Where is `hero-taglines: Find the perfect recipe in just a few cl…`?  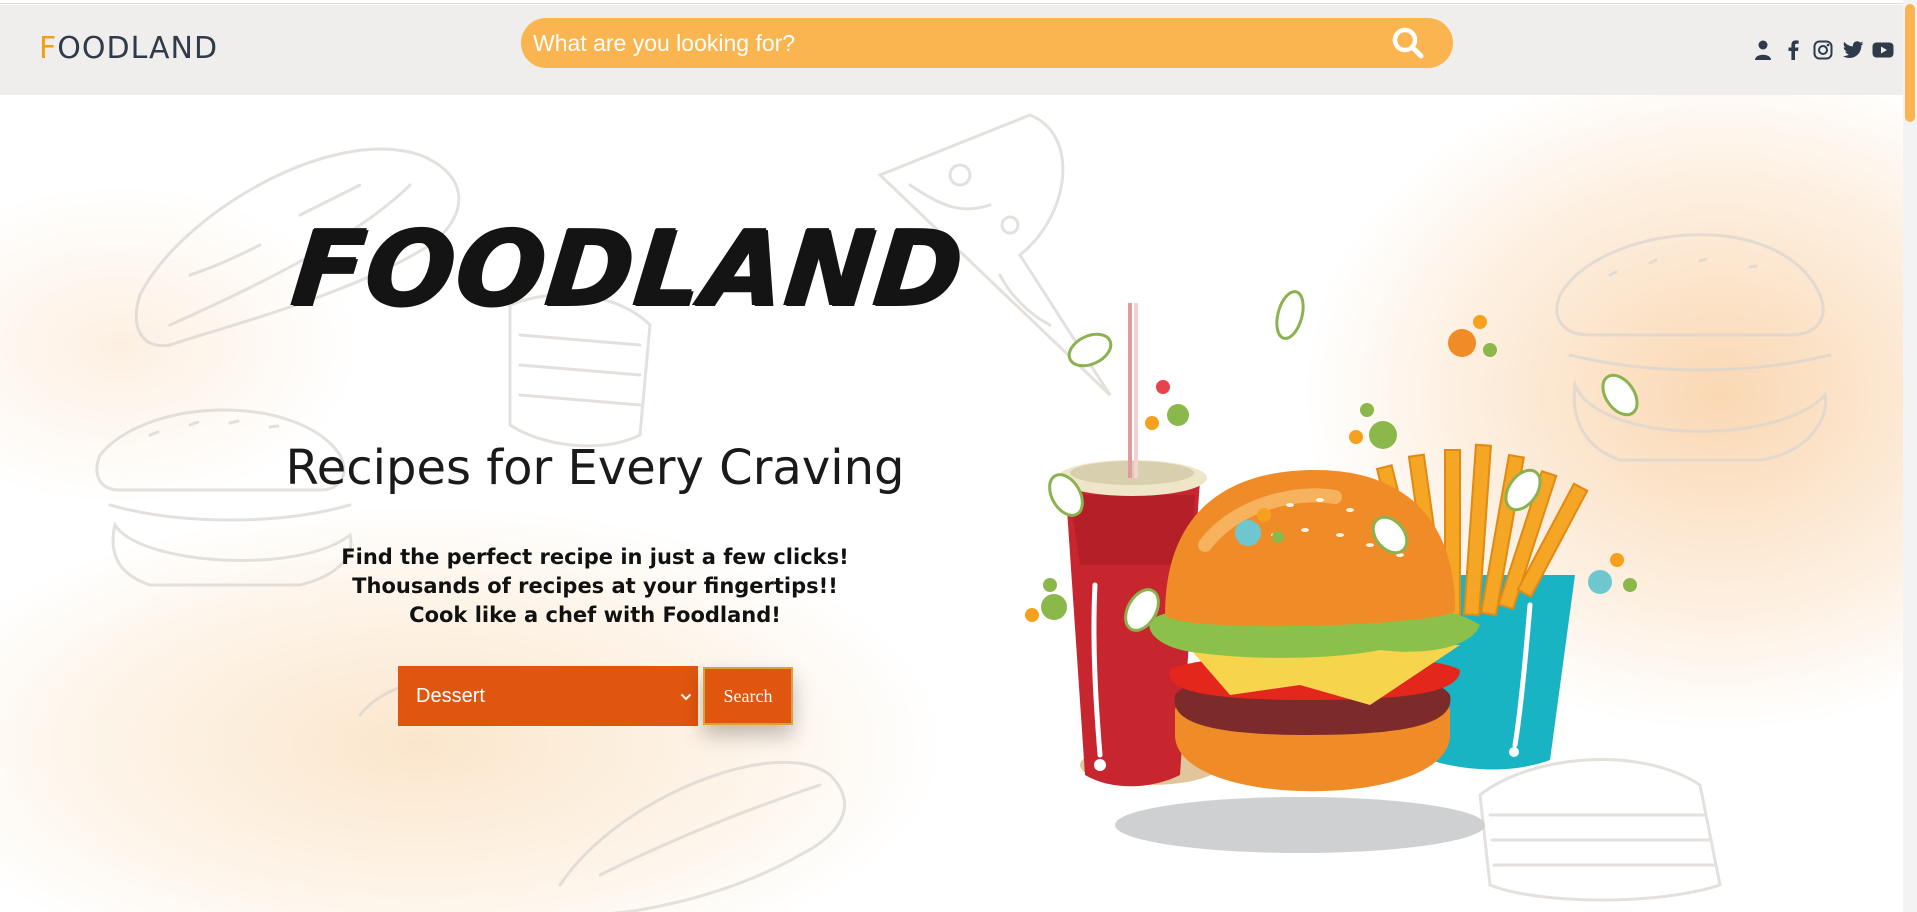 hero-taglines: Find the perfect recipe in just a few cl… is located at coordinates (595, 586).